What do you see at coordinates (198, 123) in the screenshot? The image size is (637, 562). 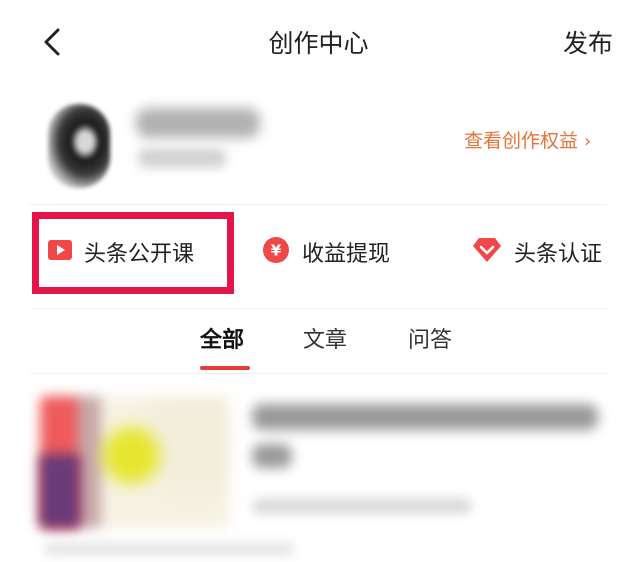 I see `username` at bounding box center [198, 123].